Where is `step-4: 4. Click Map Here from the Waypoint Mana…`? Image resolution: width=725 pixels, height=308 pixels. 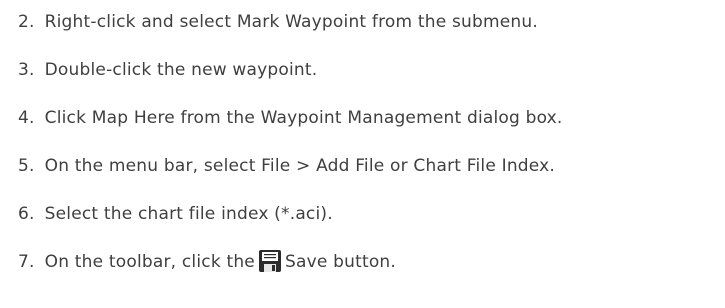 step-4: 4. Click Map Here from the Waypoint Mana… is located at coordinates (290, 130).